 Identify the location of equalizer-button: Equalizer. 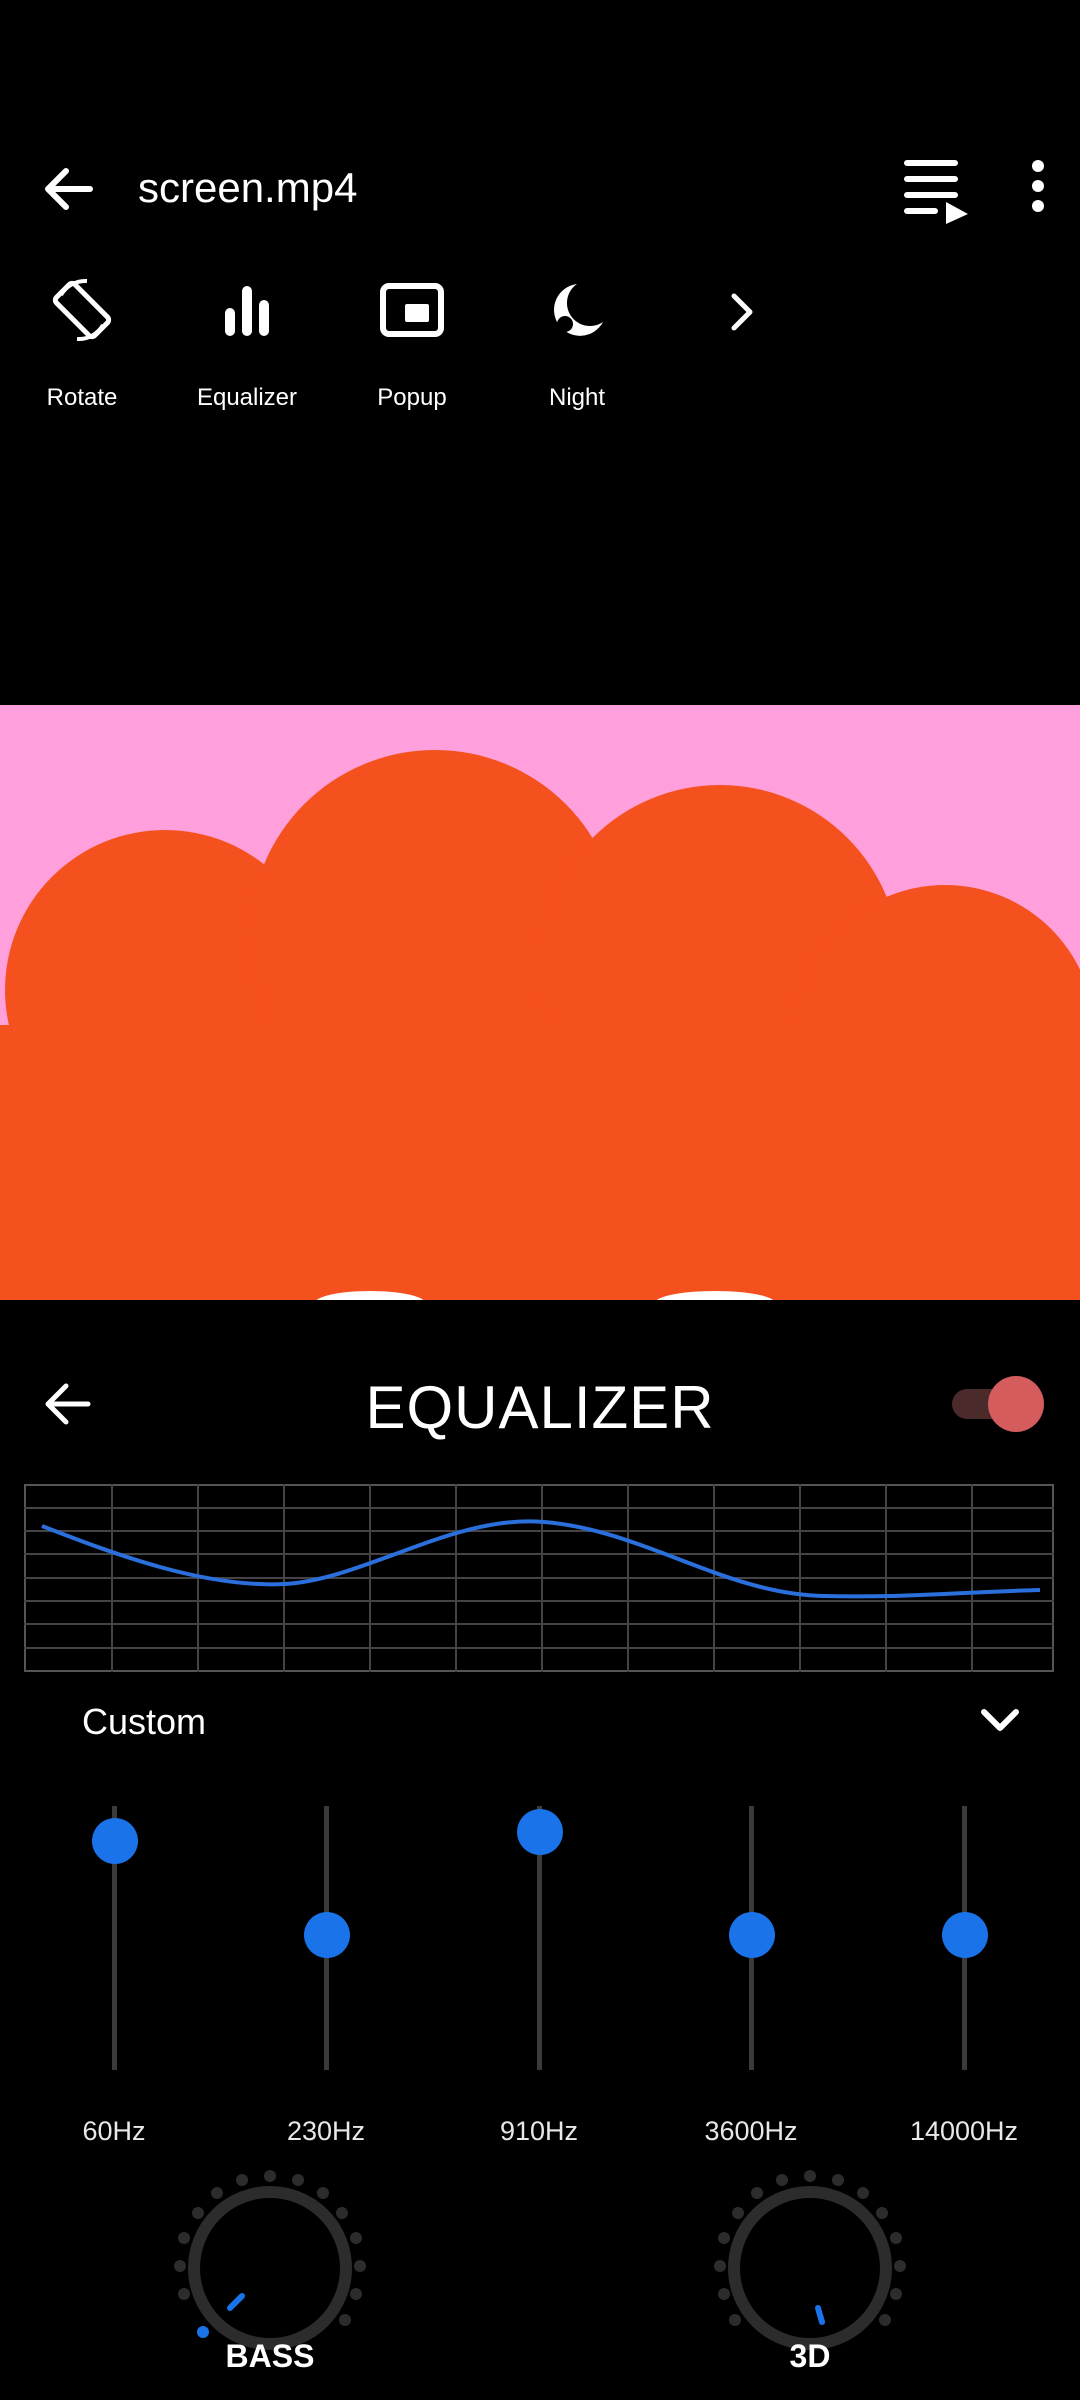
(247, 341).